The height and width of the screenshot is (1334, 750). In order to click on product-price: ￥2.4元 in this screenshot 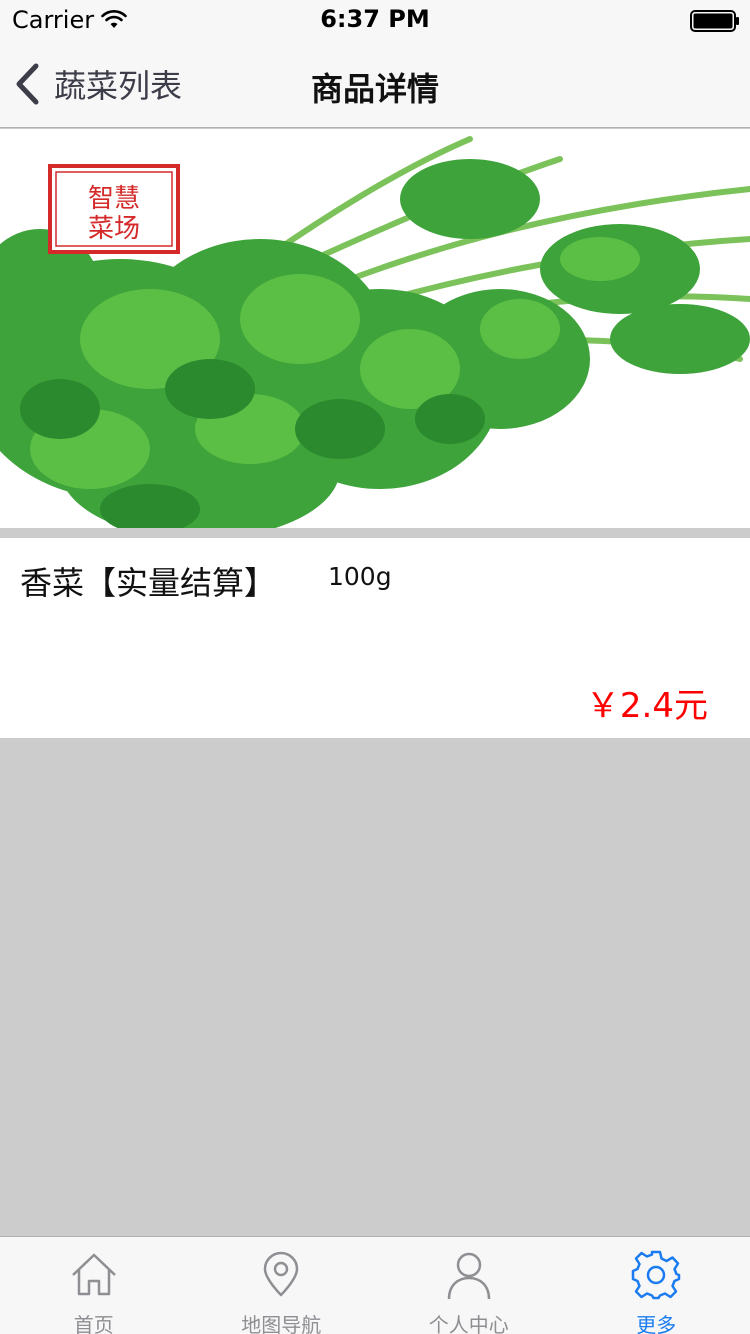, I will do `click(646, 706)`.